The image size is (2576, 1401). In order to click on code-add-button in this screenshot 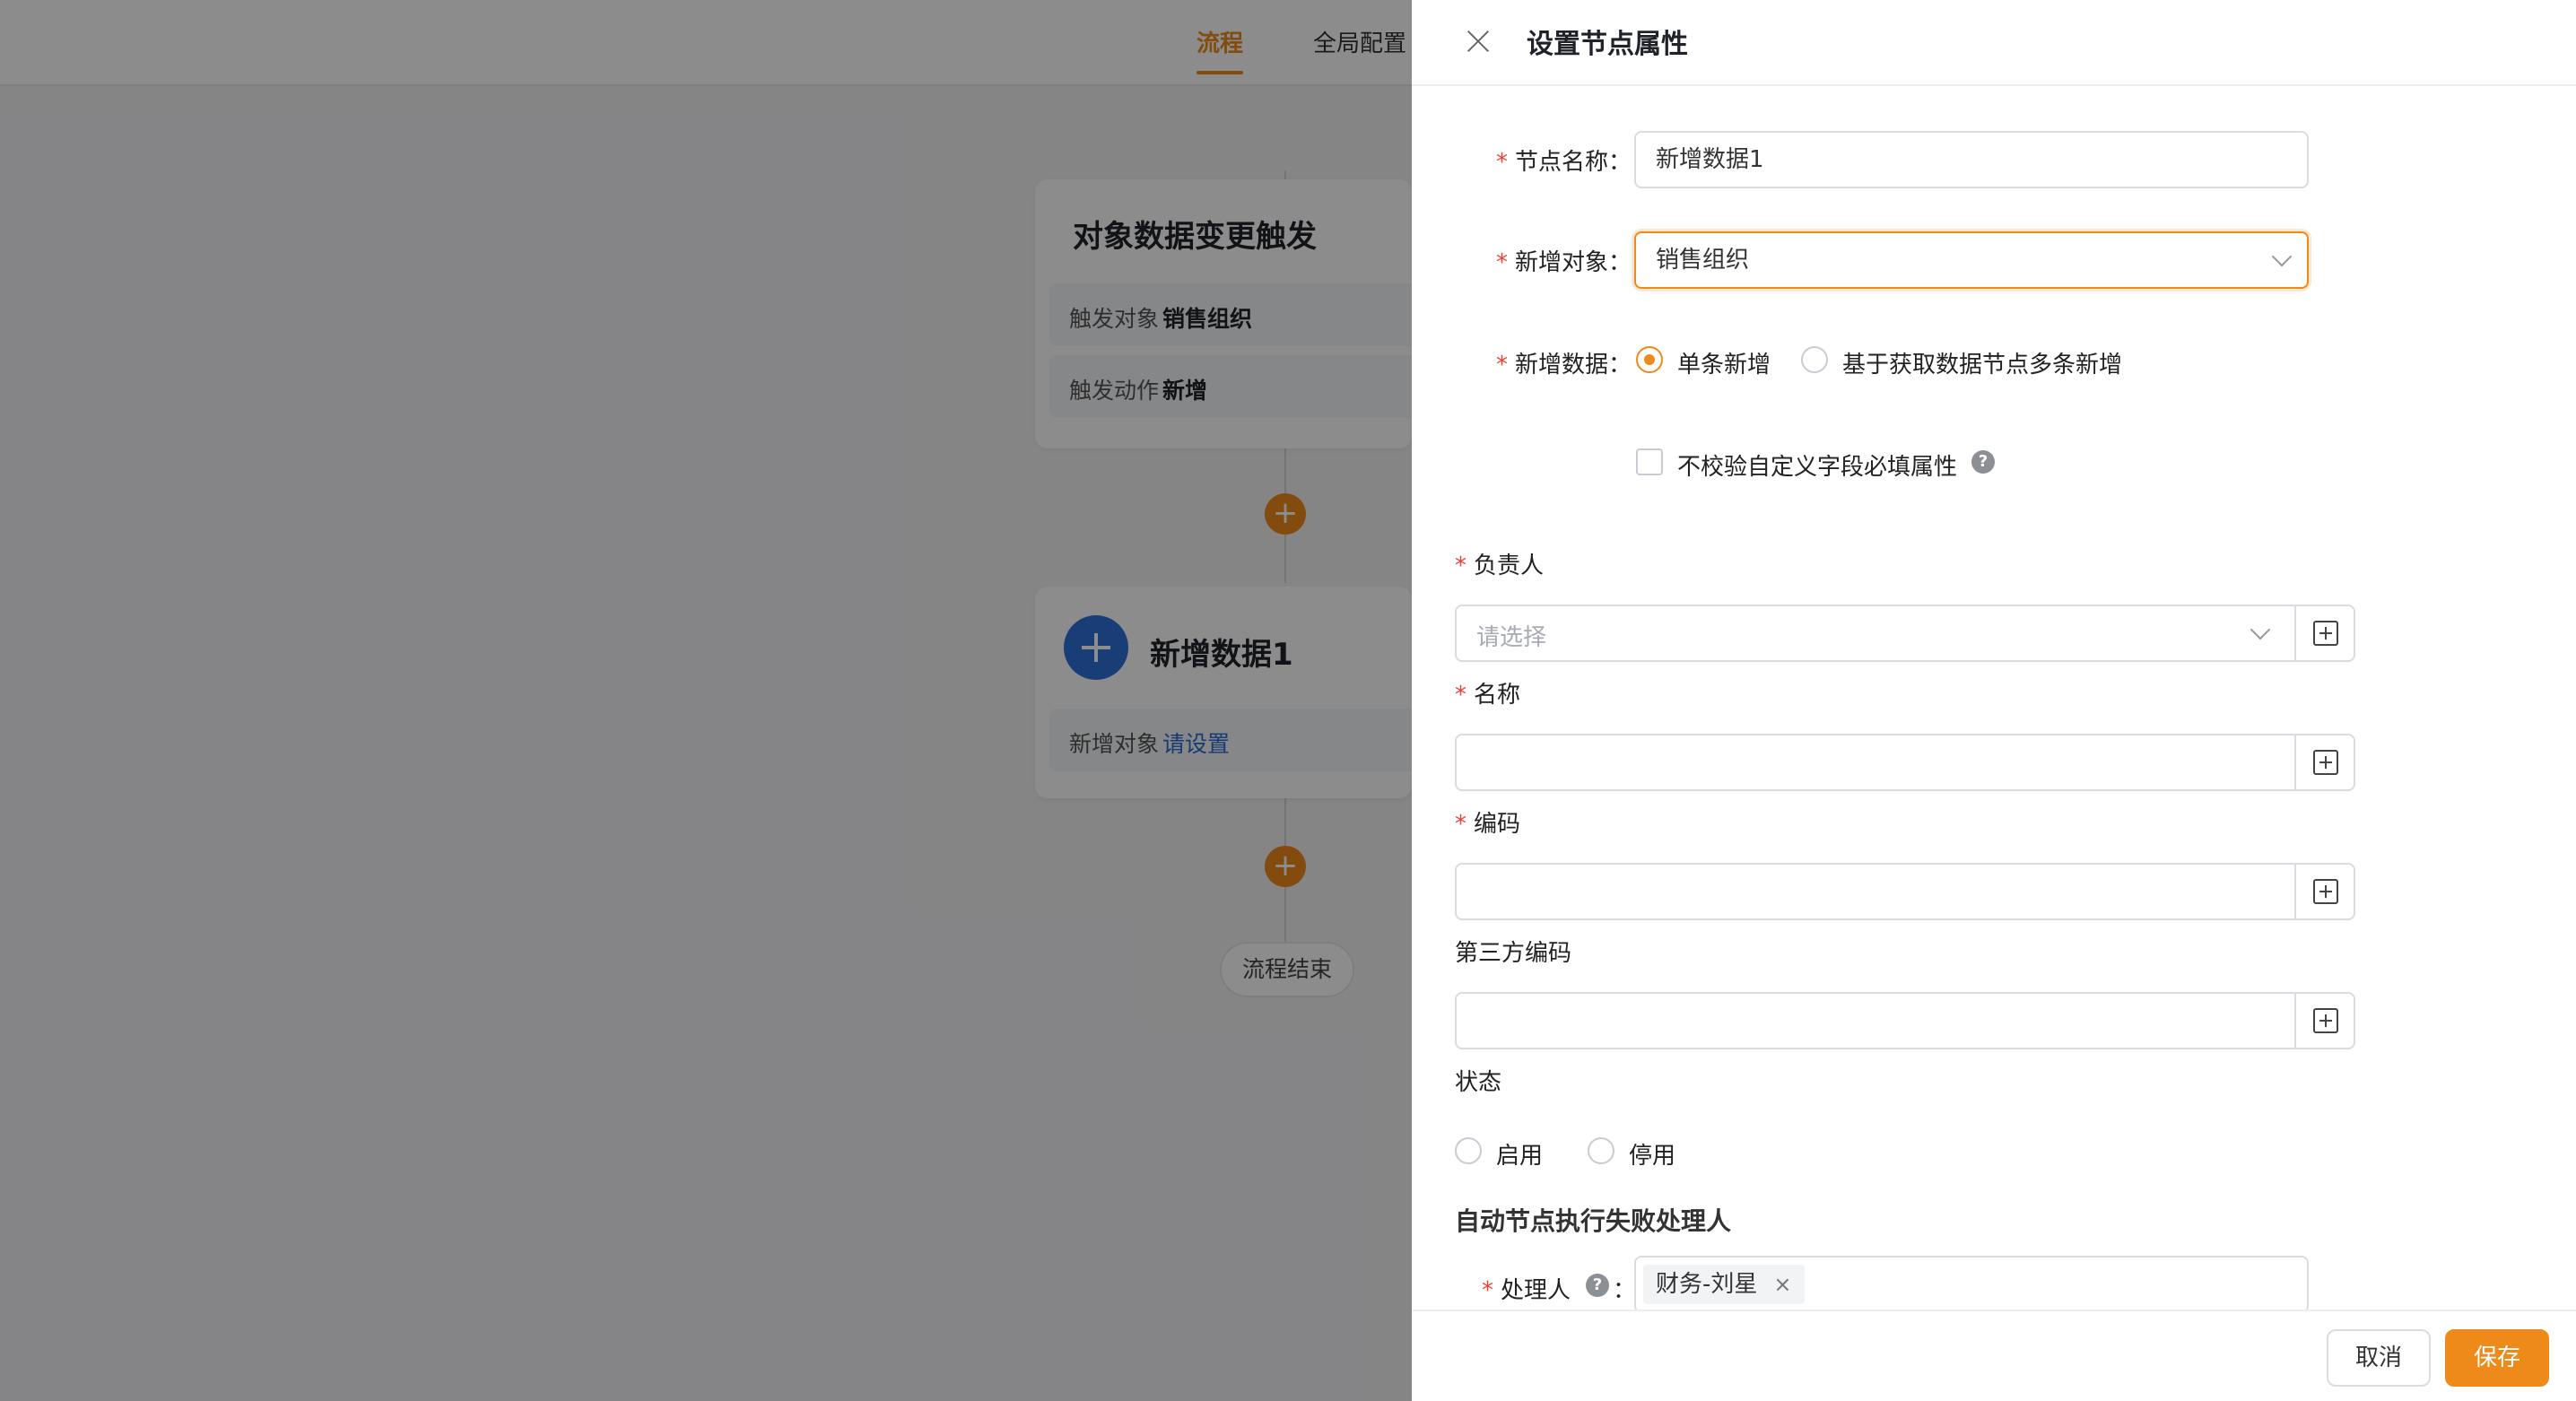, I will do `click(2324, 891)`.